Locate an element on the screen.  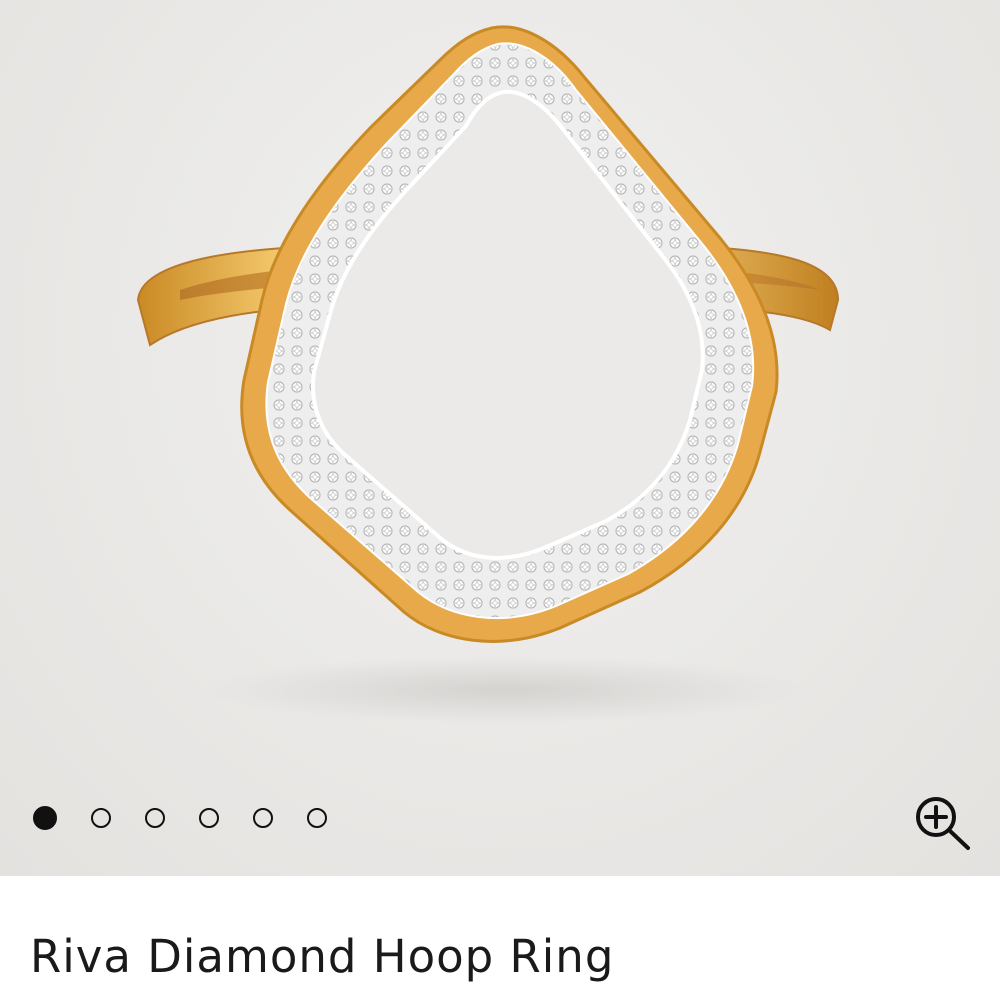
zoom-in-icon is located at coordinates (943, 823).